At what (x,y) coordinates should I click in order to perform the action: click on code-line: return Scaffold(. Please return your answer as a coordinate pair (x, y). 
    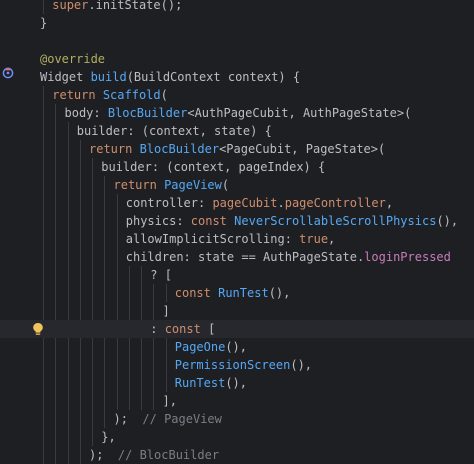
    Looking at the image, I should click on (237, 95).